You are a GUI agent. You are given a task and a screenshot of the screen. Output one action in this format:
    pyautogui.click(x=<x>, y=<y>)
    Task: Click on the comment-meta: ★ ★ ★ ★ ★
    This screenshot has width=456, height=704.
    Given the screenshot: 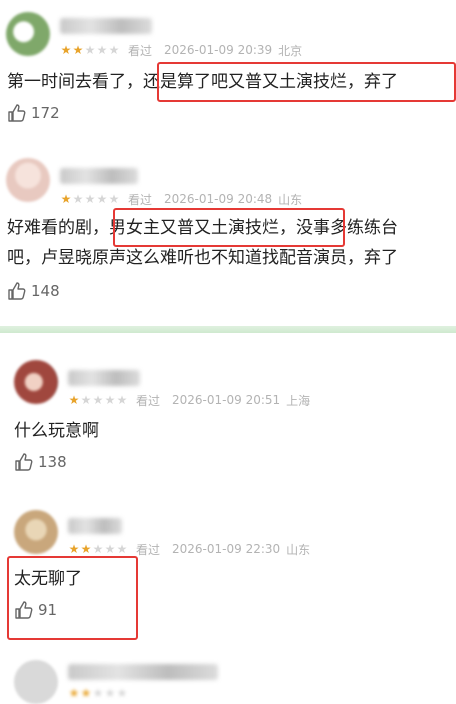 What is the action you would take?
    pyautogui.click(x=102, y=693)
    